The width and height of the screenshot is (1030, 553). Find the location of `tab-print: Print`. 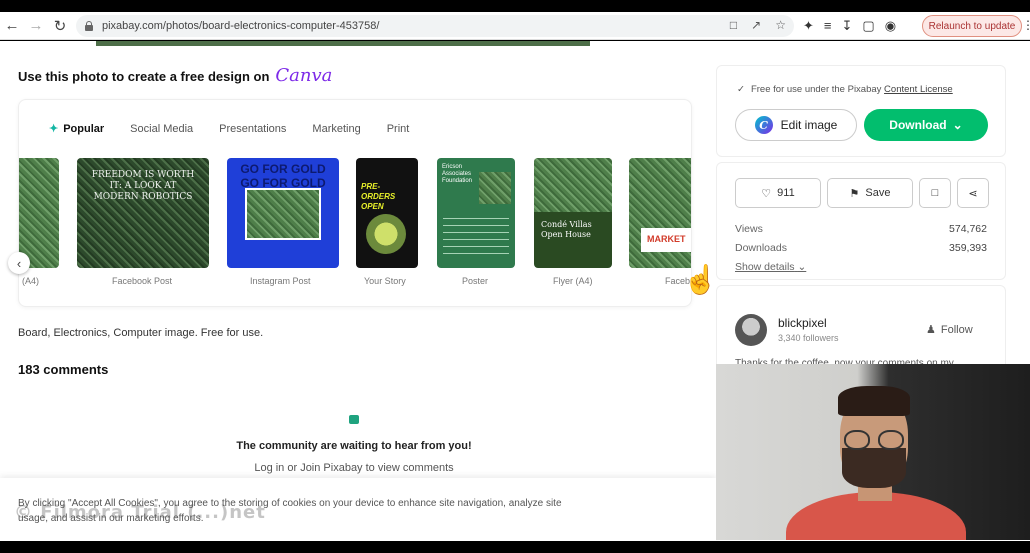

tab-print: Print is located at coordinates (398, 128).